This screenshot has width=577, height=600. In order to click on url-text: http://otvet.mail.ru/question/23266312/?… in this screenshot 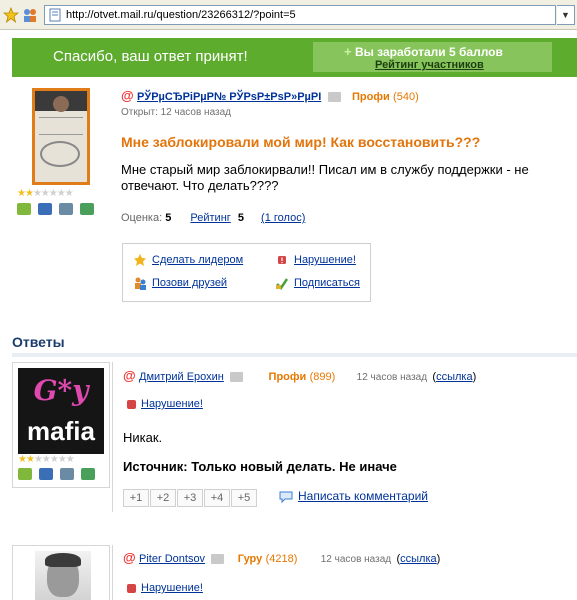, I will do `click(181, 15)`.